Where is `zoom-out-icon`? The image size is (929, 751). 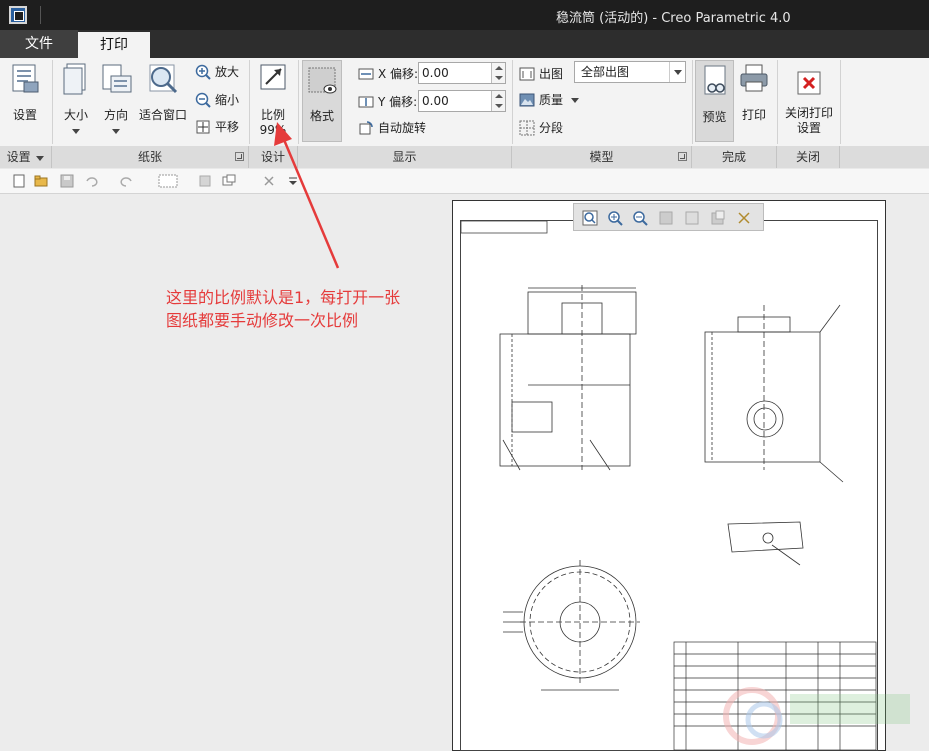
zoom-out-icon is located at coordinates (640, 218).